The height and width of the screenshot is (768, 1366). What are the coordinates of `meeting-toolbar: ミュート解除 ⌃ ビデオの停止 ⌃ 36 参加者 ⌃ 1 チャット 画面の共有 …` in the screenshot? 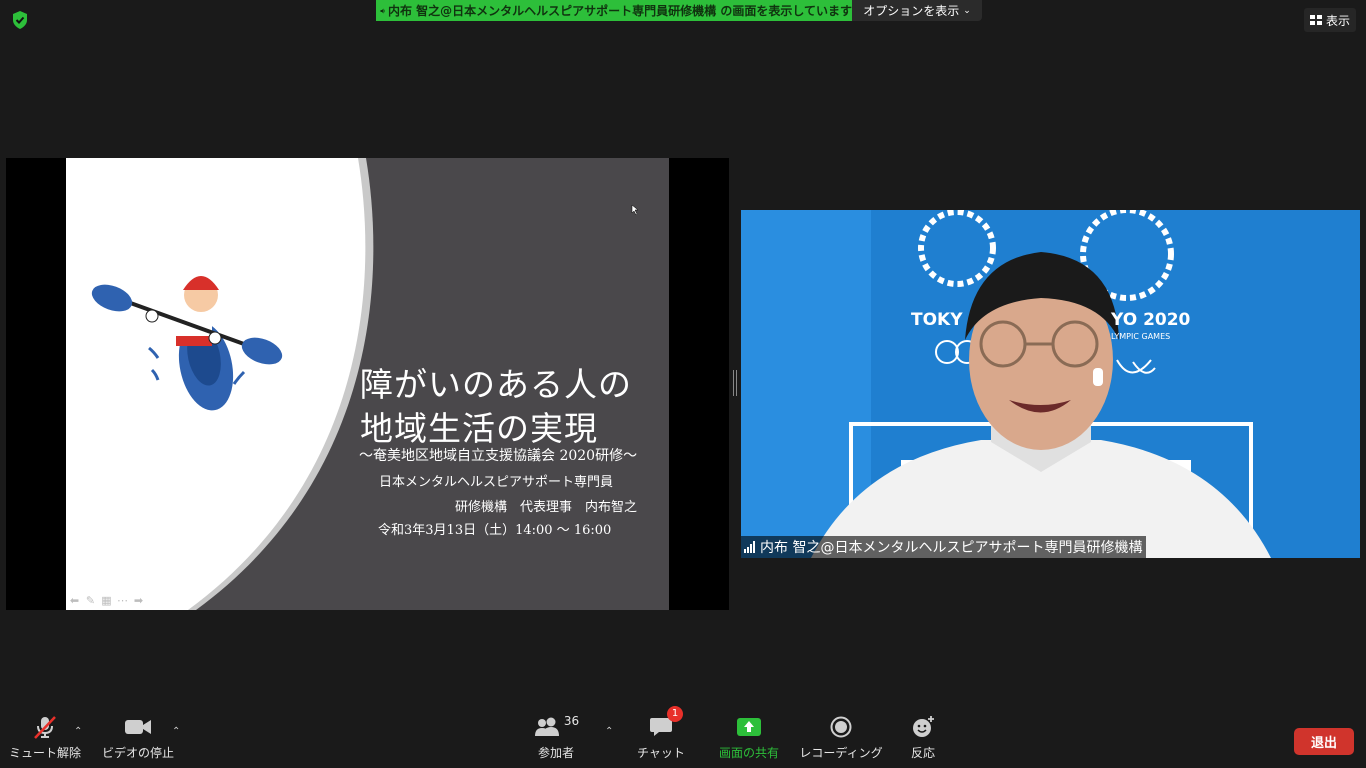 It's located at (683, 737).